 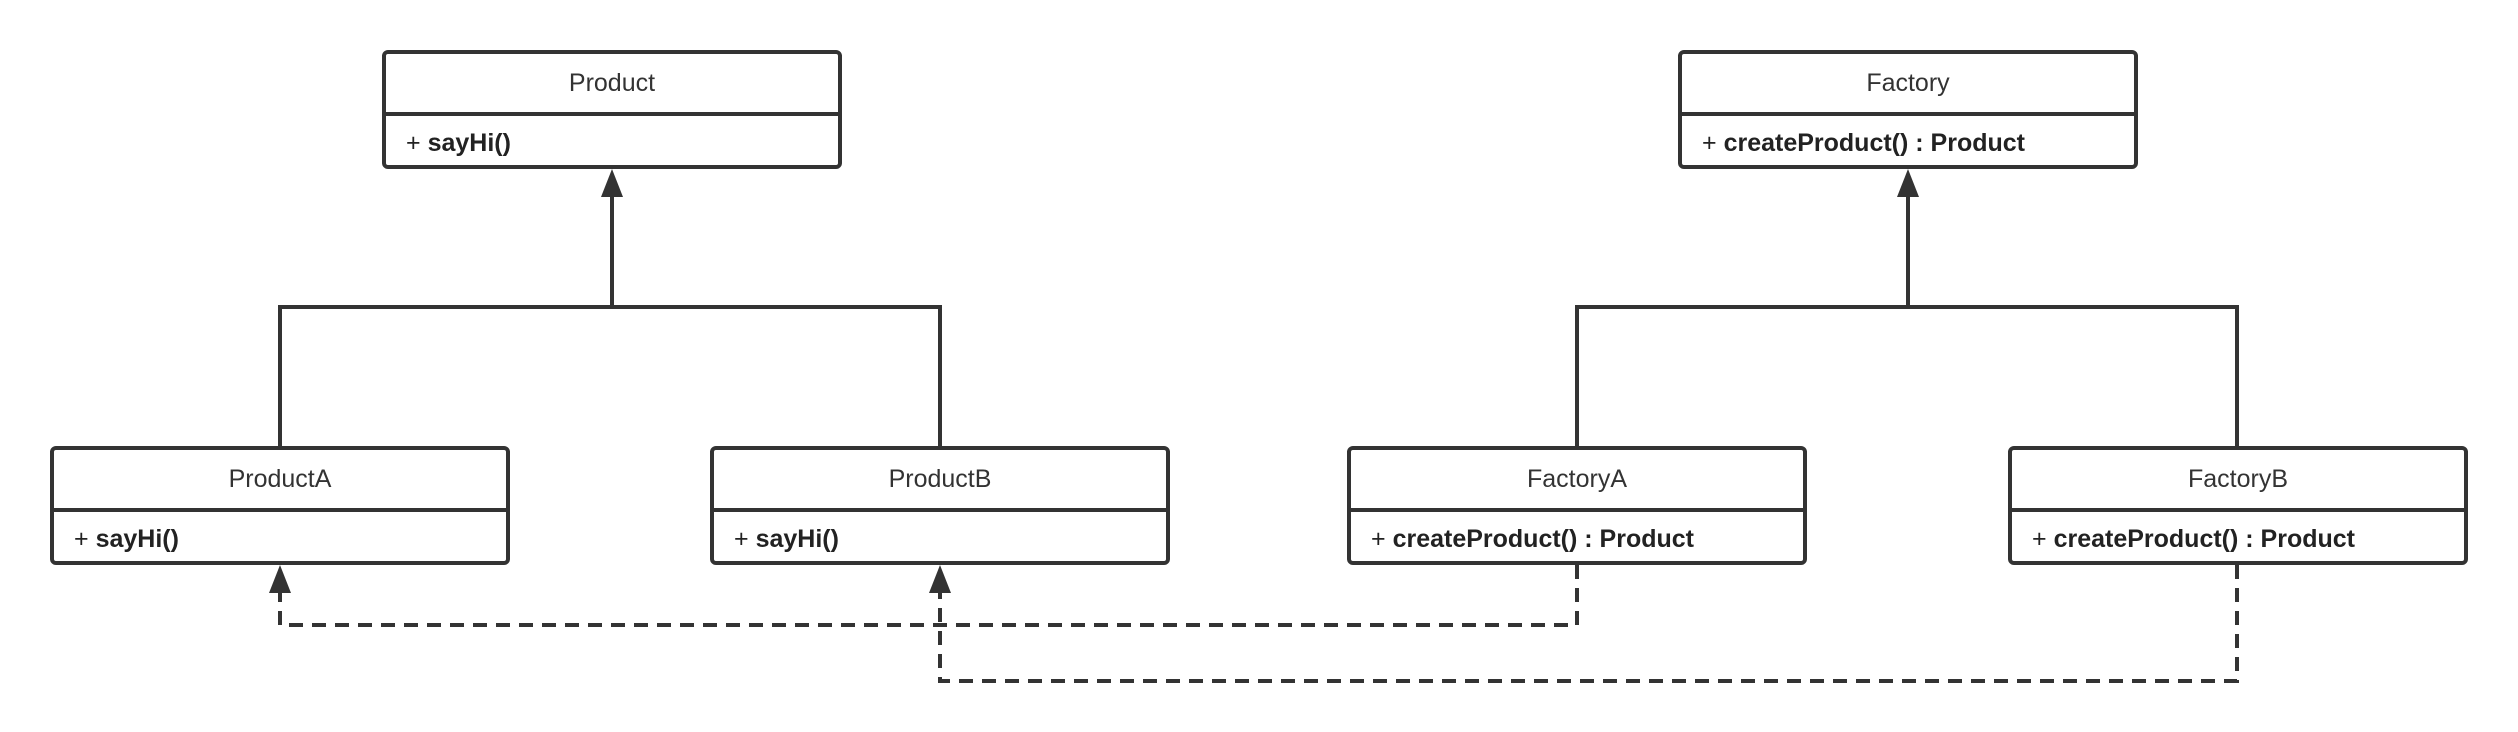 I want to click on class-factoryB: FactoryB + createProduct() : Product, so click(x=2238, y=505).